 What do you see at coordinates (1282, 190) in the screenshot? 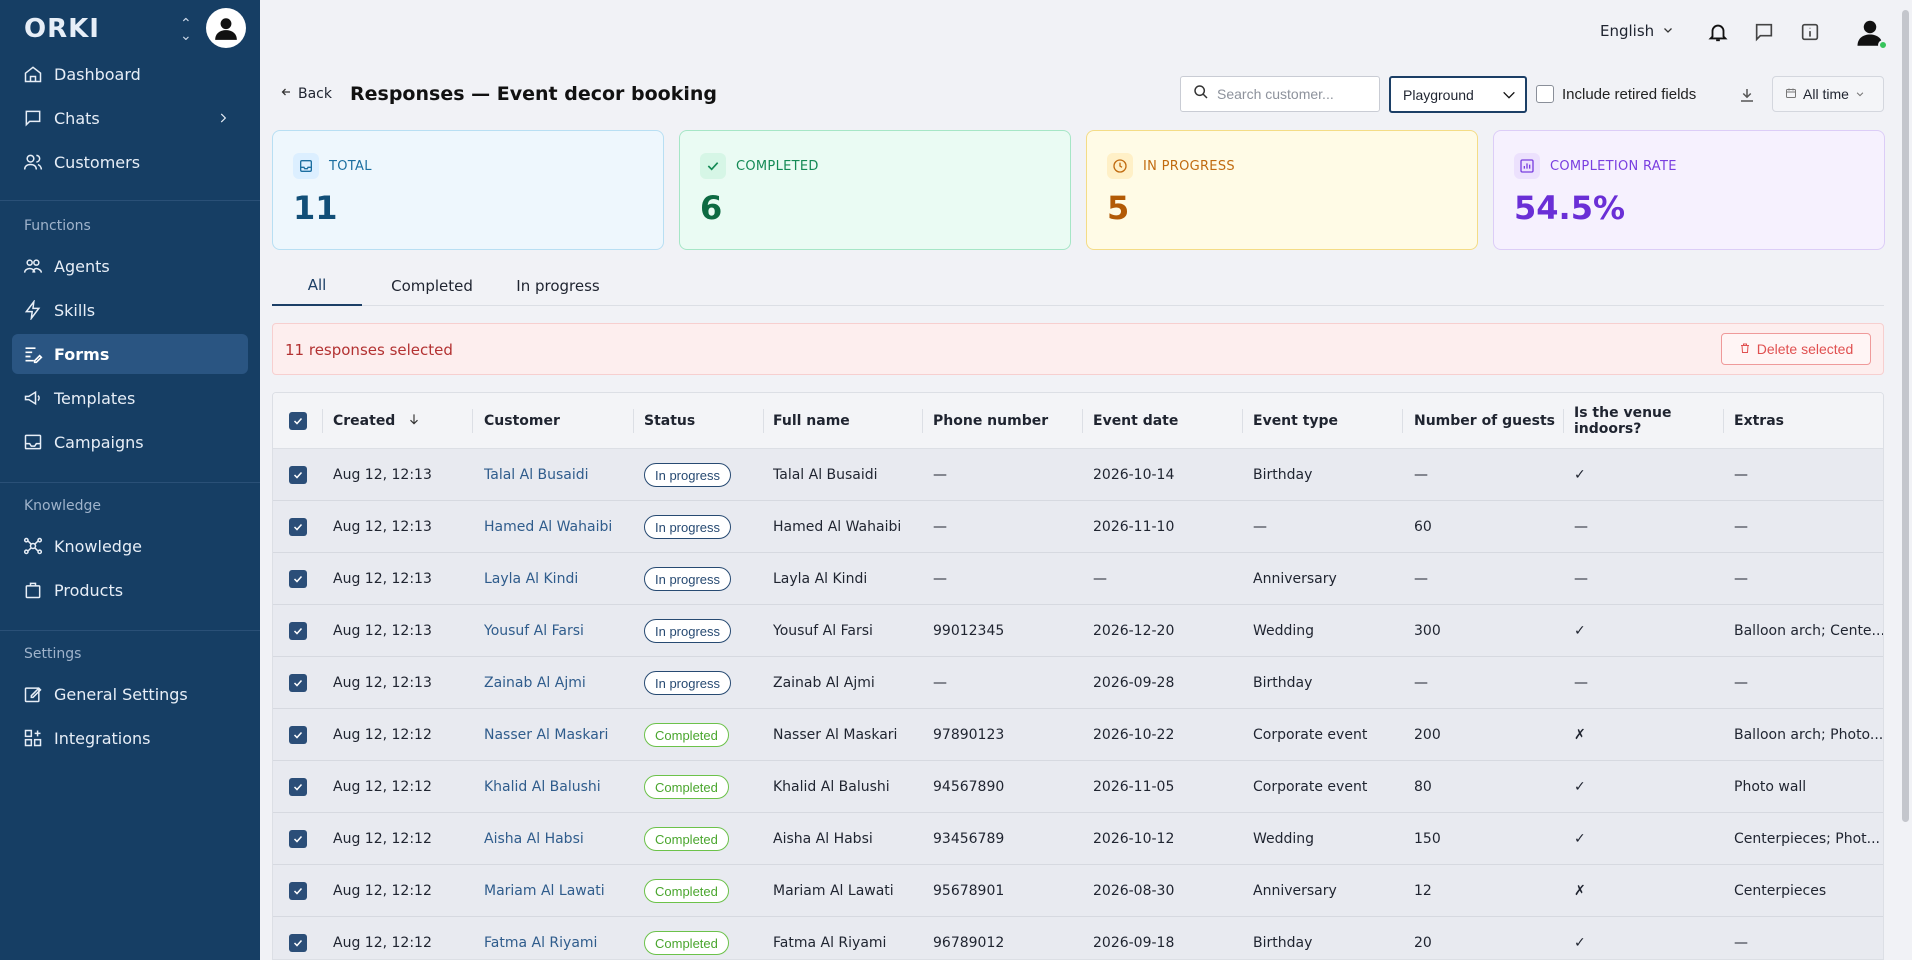
I see `stat-card-in-progress: IN PROGRESS 5` at bounding box center [1282, 190].